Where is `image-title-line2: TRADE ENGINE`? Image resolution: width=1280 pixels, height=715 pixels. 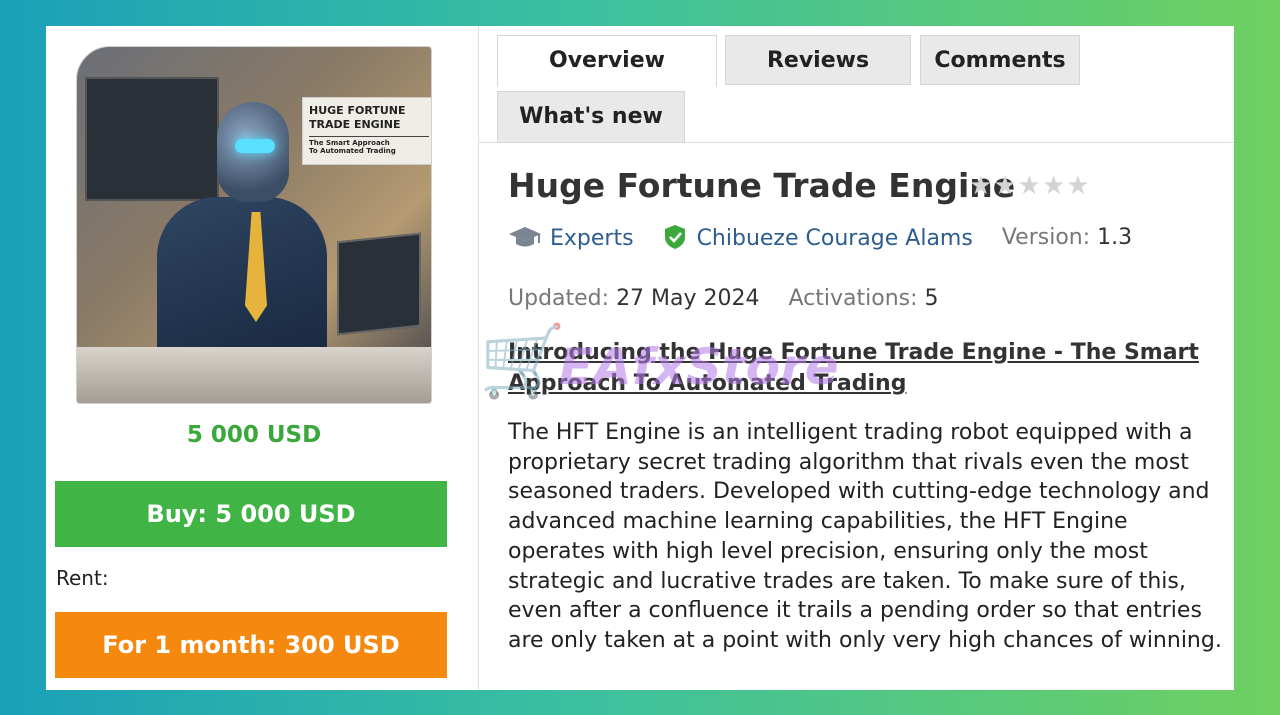 image-title-line2: TRADE ENGINE is located at coordinates (355, 124).